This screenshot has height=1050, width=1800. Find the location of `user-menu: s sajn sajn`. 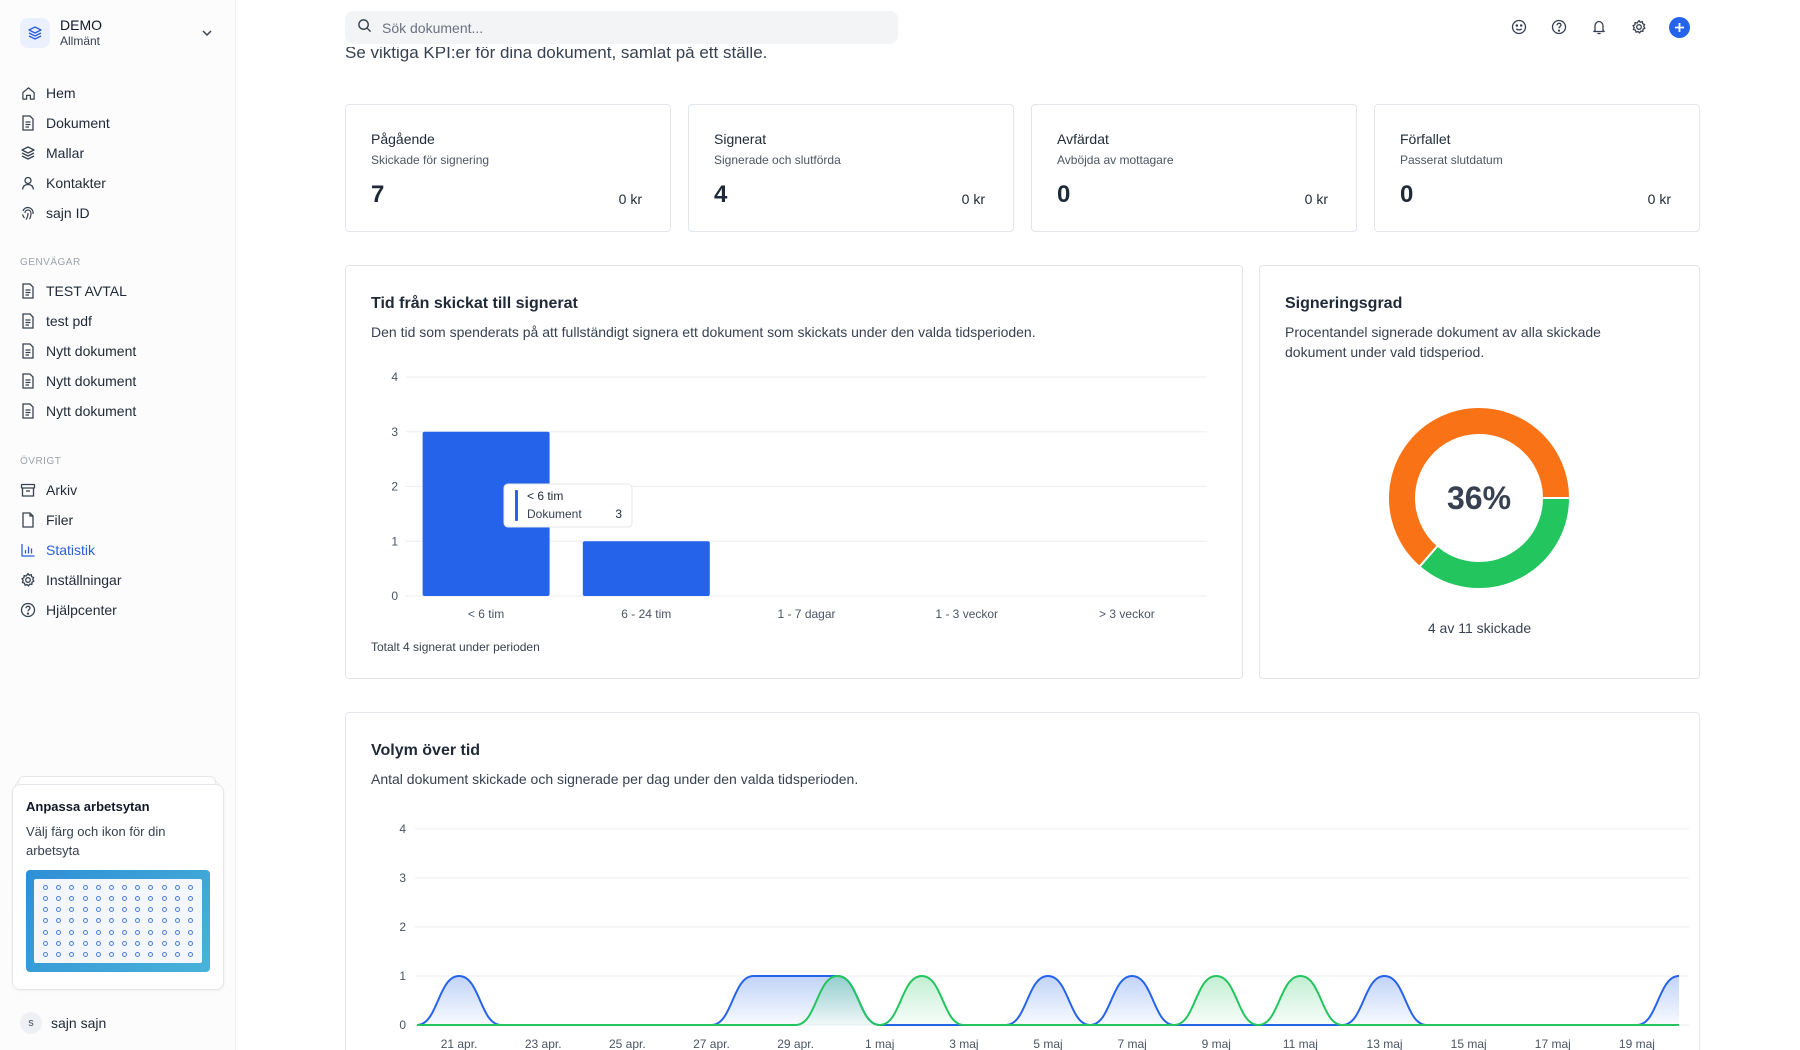

user-menu: s sajn sajn is located at coordinates (63, 1023).